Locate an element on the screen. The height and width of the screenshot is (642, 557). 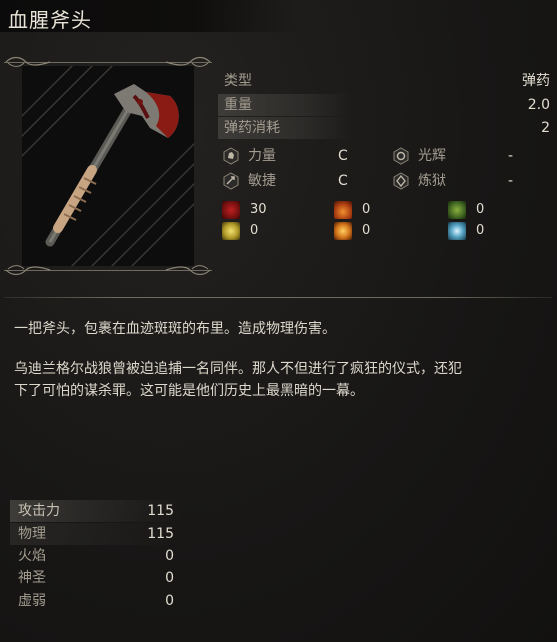
ammo-cost-row: 弹药消耗 2 is located at coordinates (385, 128).